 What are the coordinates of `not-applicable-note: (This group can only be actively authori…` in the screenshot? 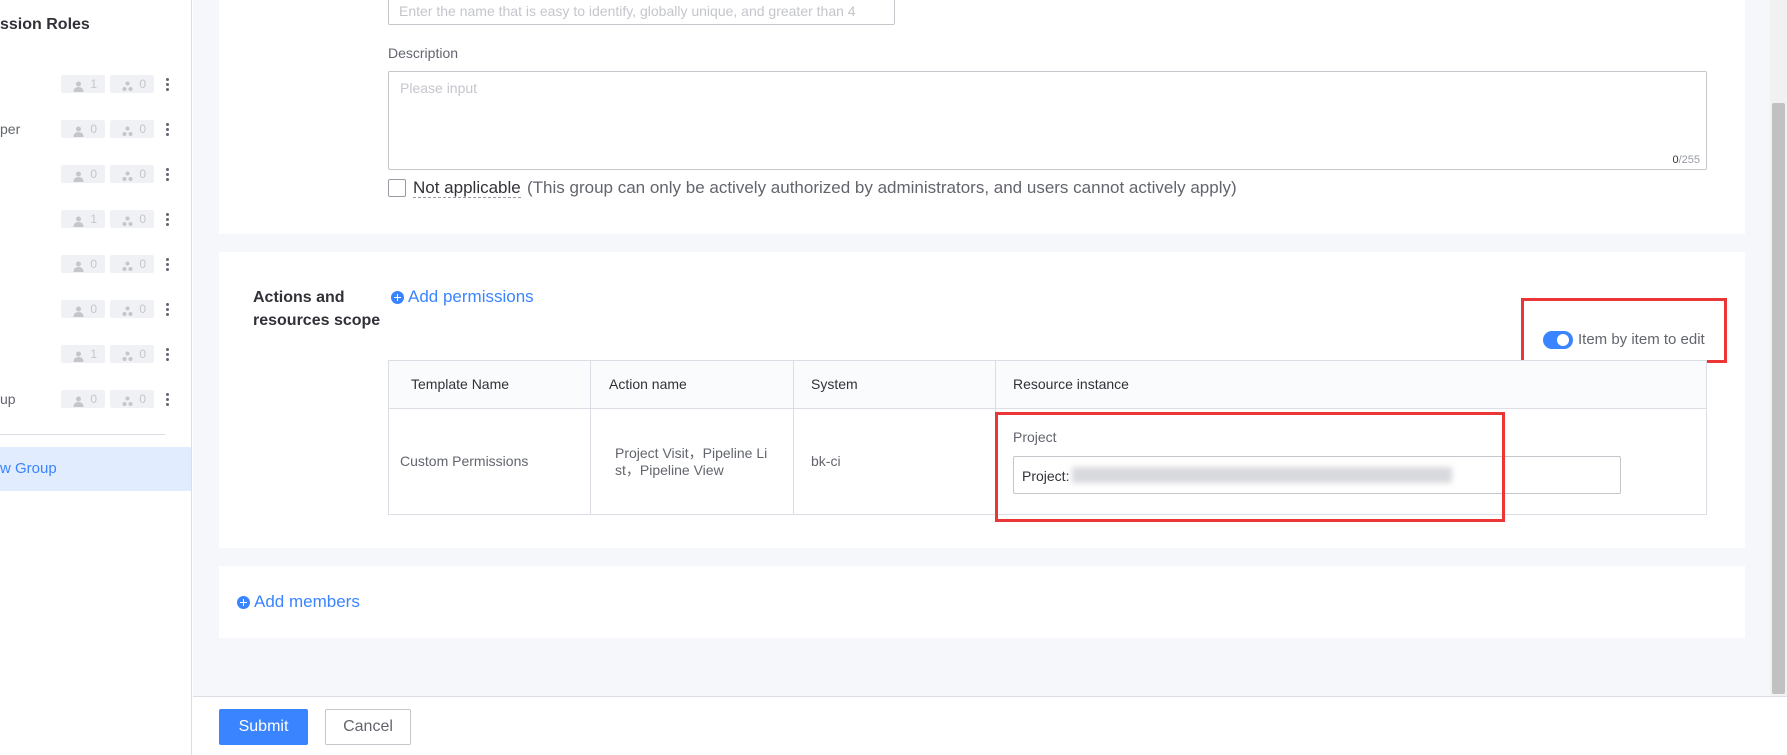 It's located at (882, 187).